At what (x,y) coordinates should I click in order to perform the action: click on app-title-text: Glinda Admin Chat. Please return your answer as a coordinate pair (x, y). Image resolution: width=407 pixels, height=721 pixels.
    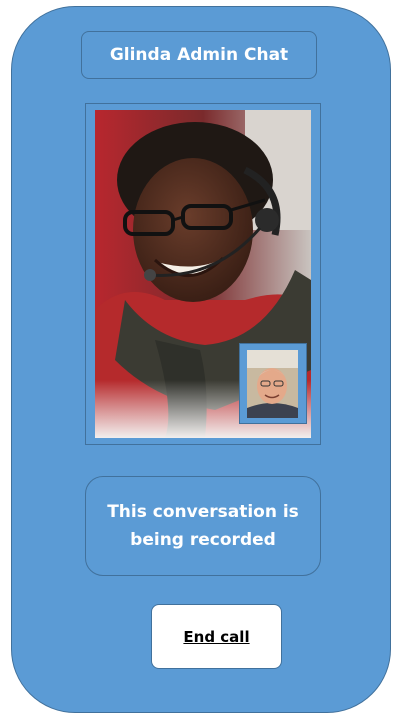
    Looking at the image, I should click on (199, 55).